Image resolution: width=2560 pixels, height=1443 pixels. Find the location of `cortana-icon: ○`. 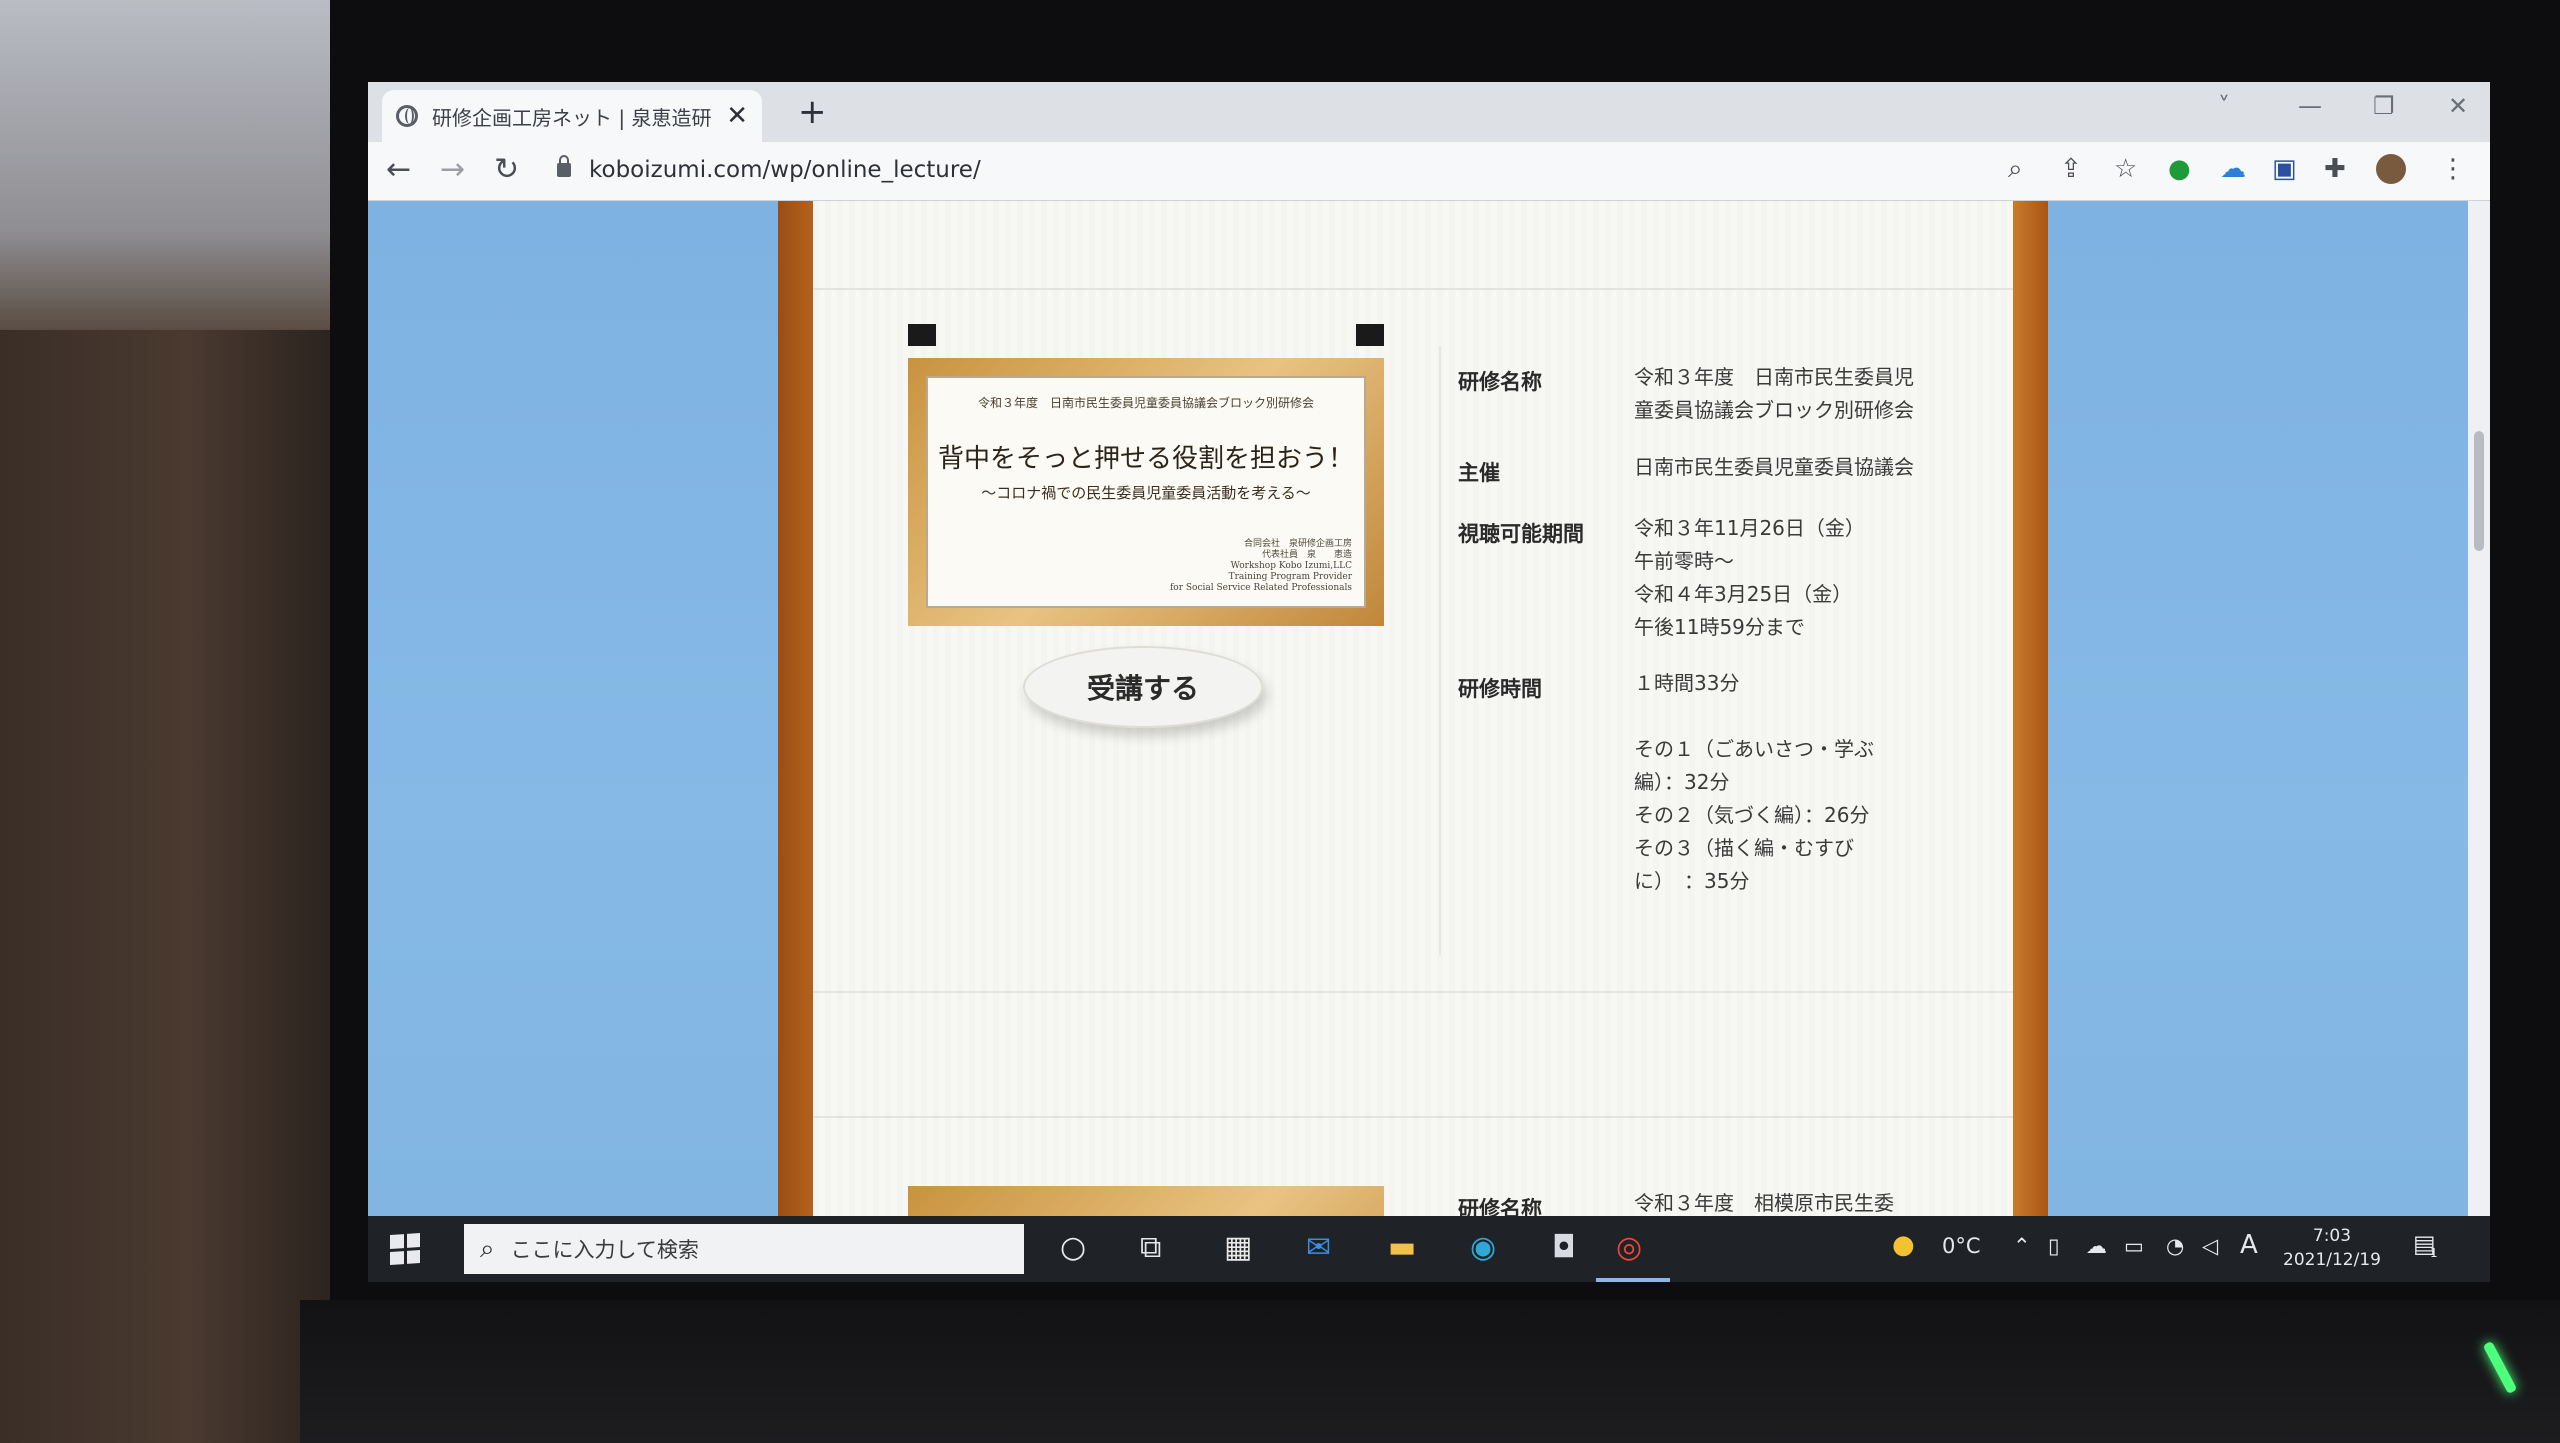

cortana-icon: ○ is located at coordinates (1073, 1247).